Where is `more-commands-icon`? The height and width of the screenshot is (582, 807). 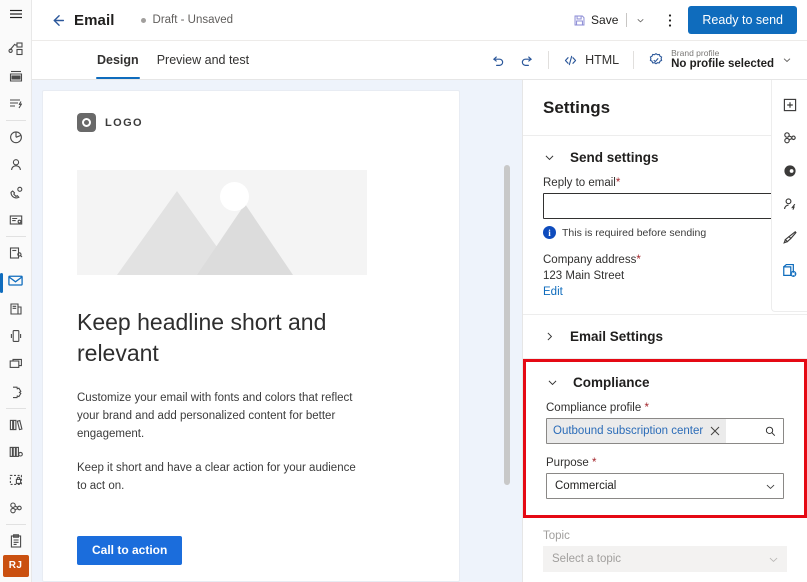
more-commands-icon is located at coordinates (670, 20).